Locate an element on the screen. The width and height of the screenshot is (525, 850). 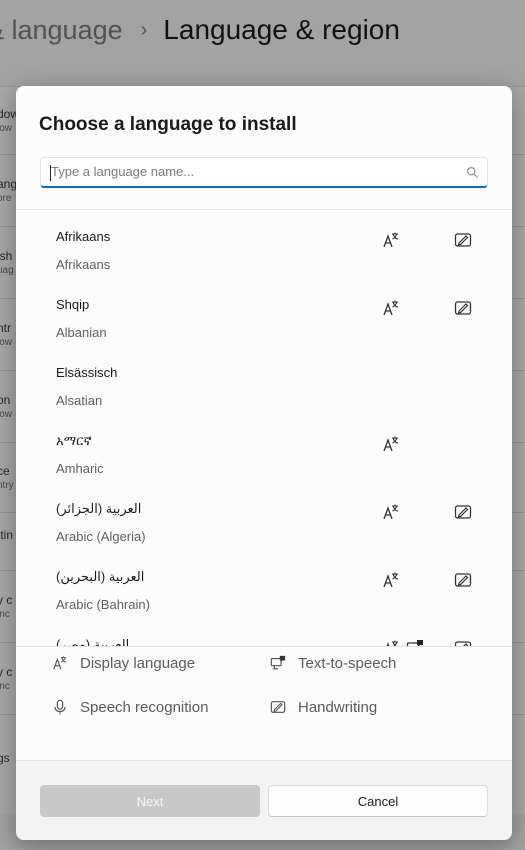
language-native-name: العربية (مصر) is located at coordinates (93, 641).